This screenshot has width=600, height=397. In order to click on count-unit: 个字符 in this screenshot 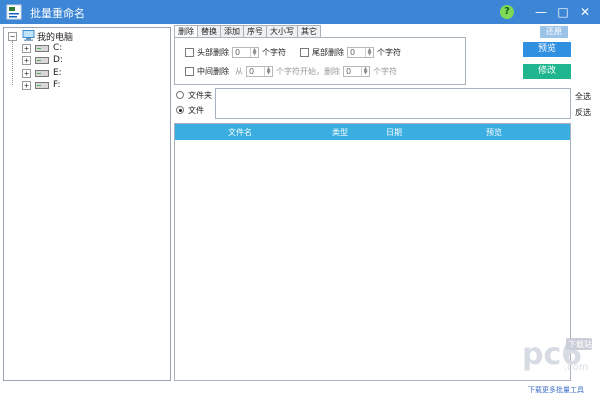, I will do `click(385, 71)`.